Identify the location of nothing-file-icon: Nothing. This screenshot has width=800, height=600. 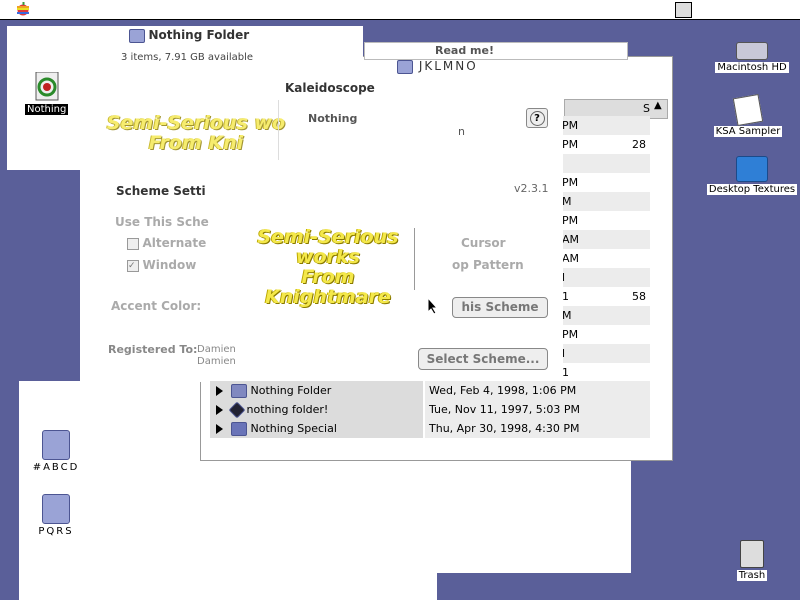
(47, 93).